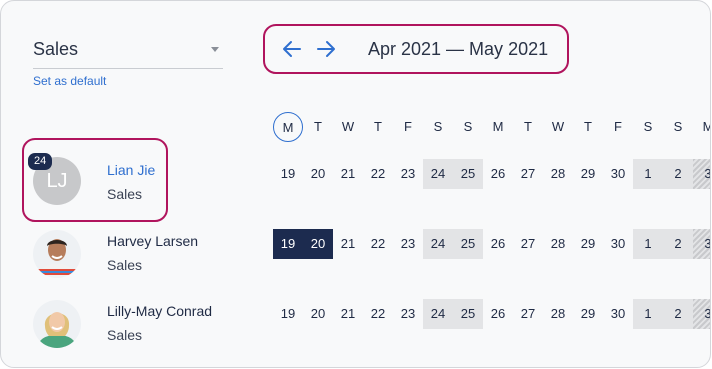  Describe the element at coordinates (326, 49) in the screenshot. I see `arrow-right-icon` at that location.